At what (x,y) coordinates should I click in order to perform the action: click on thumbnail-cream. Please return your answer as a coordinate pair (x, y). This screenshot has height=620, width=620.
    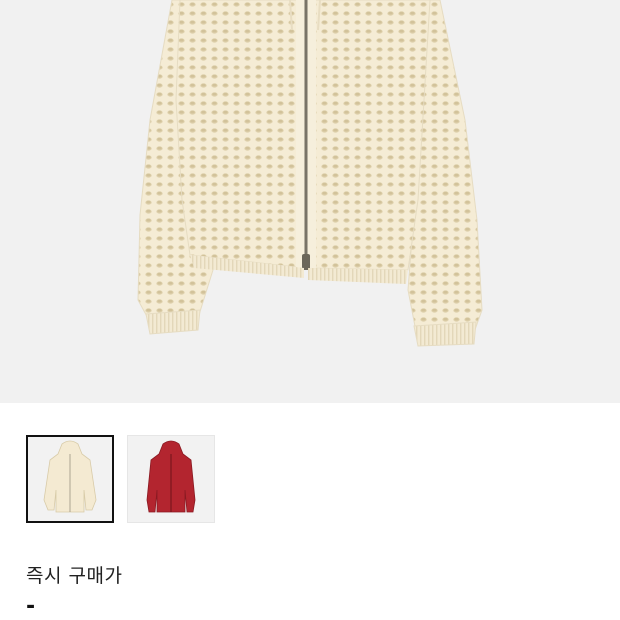
    Looking at the image, I should click on (70, 479).